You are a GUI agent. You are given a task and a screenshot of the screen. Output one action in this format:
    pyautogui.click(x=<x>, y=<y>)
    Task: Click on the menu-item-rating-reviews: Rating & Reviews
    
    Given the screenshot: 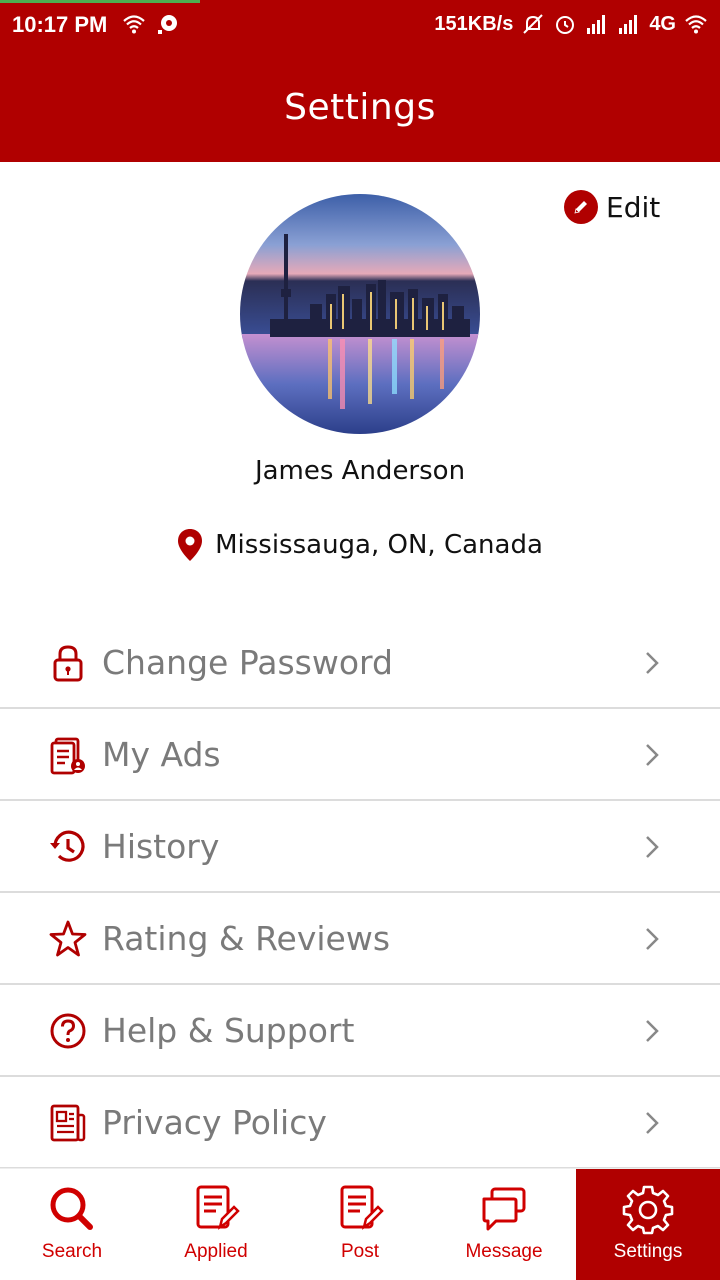 What is the action you would take?
    pyautogui.click(x=360, y=939)
    